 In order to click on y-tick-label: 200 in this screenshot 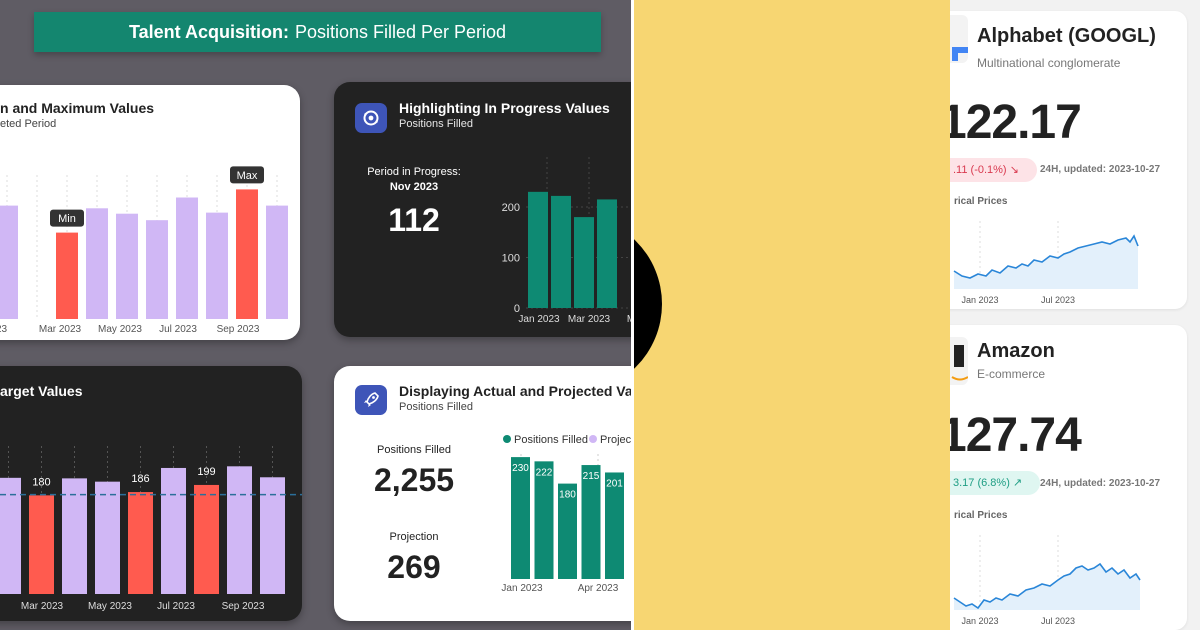, I will do `click(511, 208)`.